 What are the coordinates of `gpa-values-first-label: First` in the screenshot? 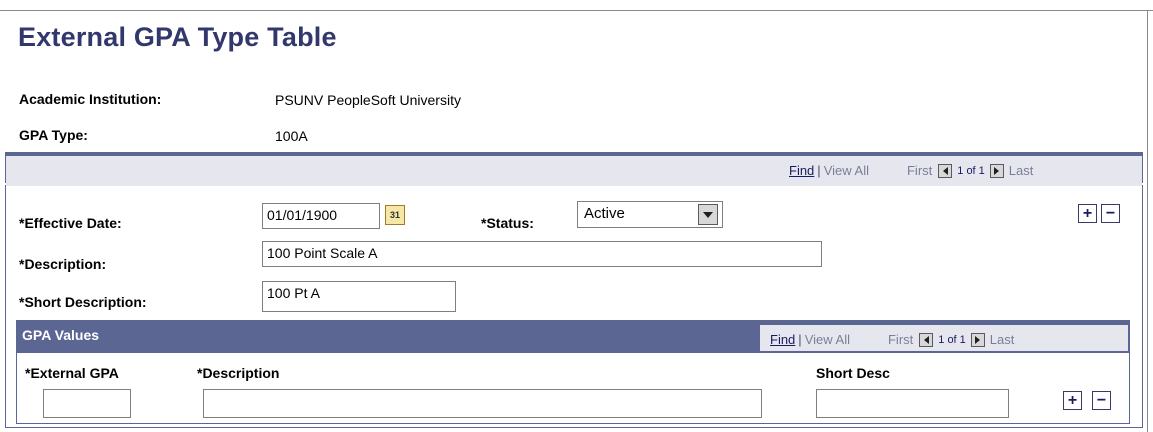 It's located at (900, 339).